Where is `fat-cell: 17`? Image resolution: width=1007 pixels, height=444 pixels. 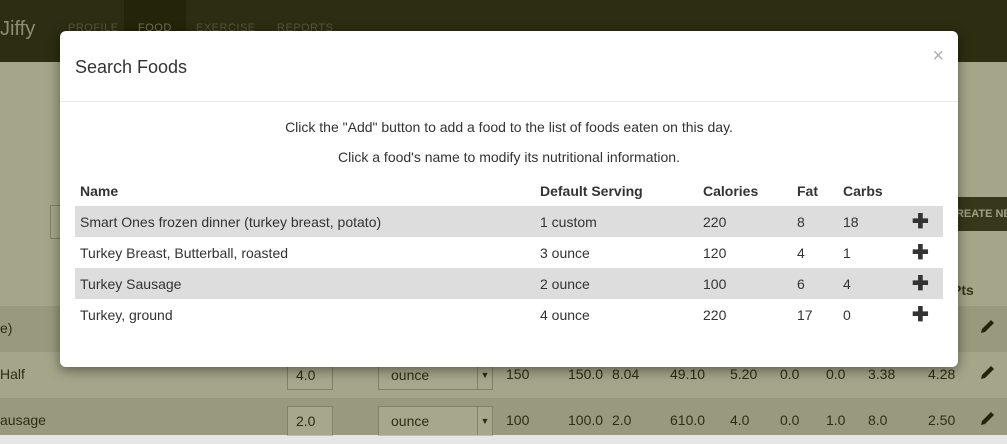 fat-cell: 17 is located at coordinates (805, 314).